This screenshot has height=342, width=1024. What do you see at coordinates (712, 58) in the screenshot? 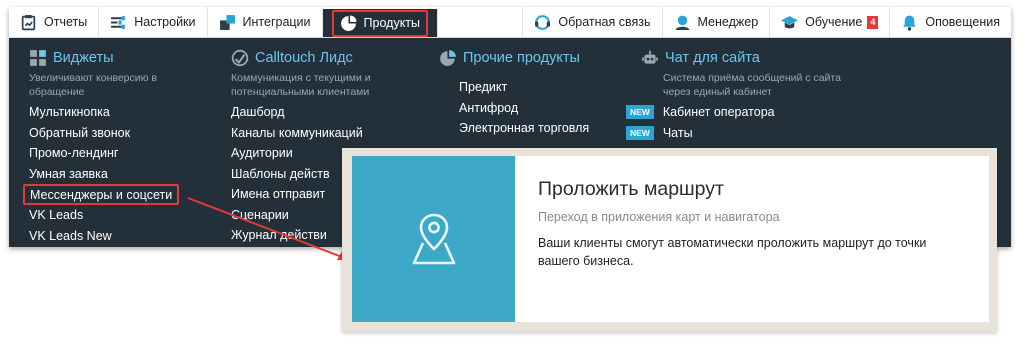
I see `site-chat-title: Чат для сайта` at bounding box center [712, 58].